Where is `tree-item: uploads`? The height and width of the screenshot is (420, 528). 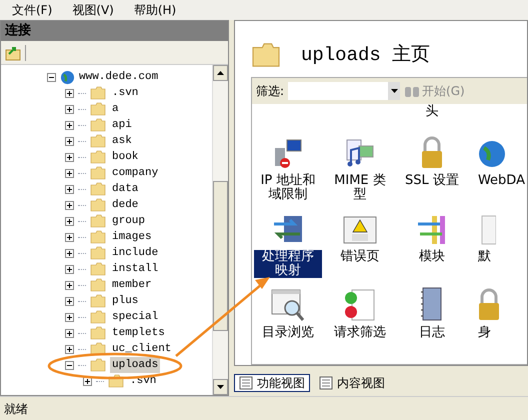 tree-item: uploads is located at coordinates (135, 365).